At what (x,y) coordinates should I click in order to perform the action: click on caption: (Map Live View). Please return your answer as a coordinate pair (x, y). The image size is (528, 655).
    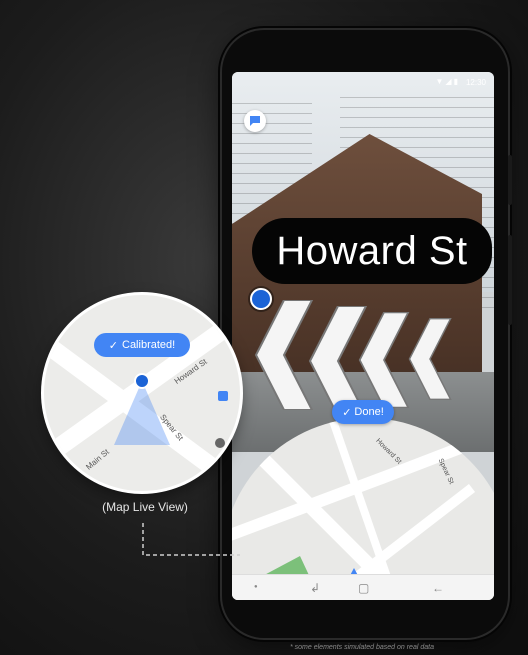
    Looking at the image, I should click on (145, 507).